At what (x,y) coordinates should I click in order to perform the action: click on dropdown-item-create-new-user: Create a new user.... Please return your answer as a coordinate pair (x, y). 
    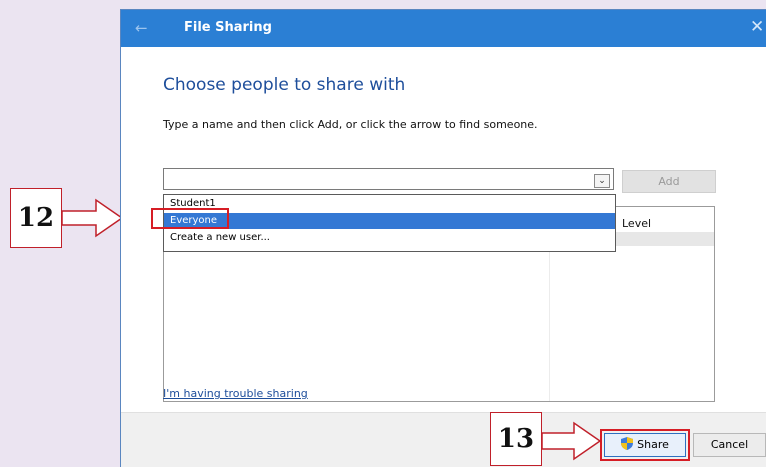
    Looking at the image, I should click on (389, 238).